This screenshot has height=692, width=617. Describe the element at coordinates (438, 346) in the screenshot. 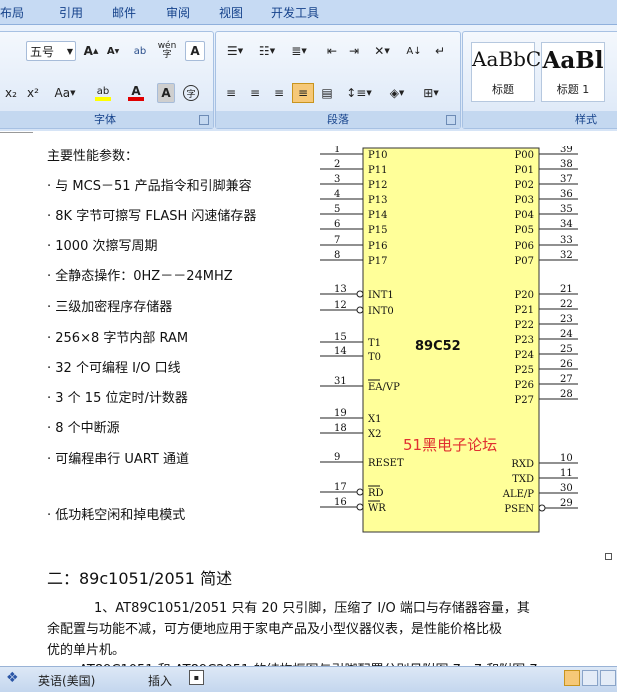

I see `chip-name: 89C52` at that location.